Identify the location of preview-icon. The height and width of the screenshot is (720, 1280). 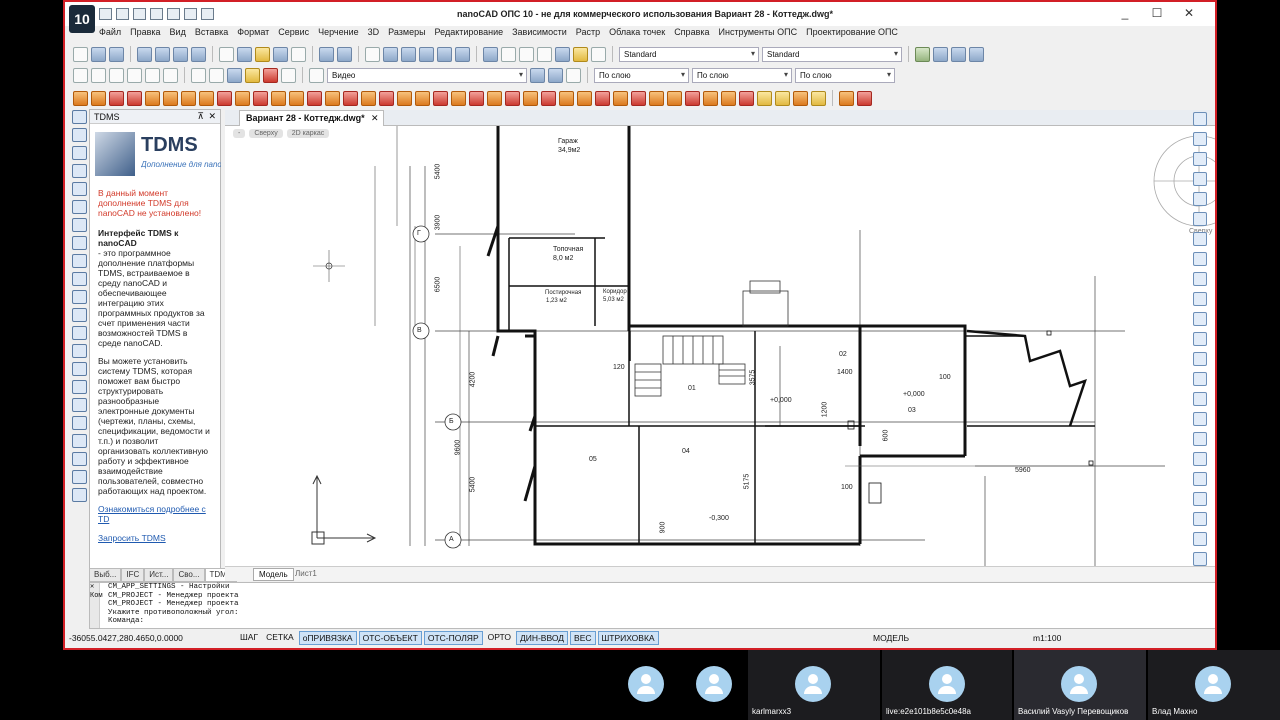
(162, 54).